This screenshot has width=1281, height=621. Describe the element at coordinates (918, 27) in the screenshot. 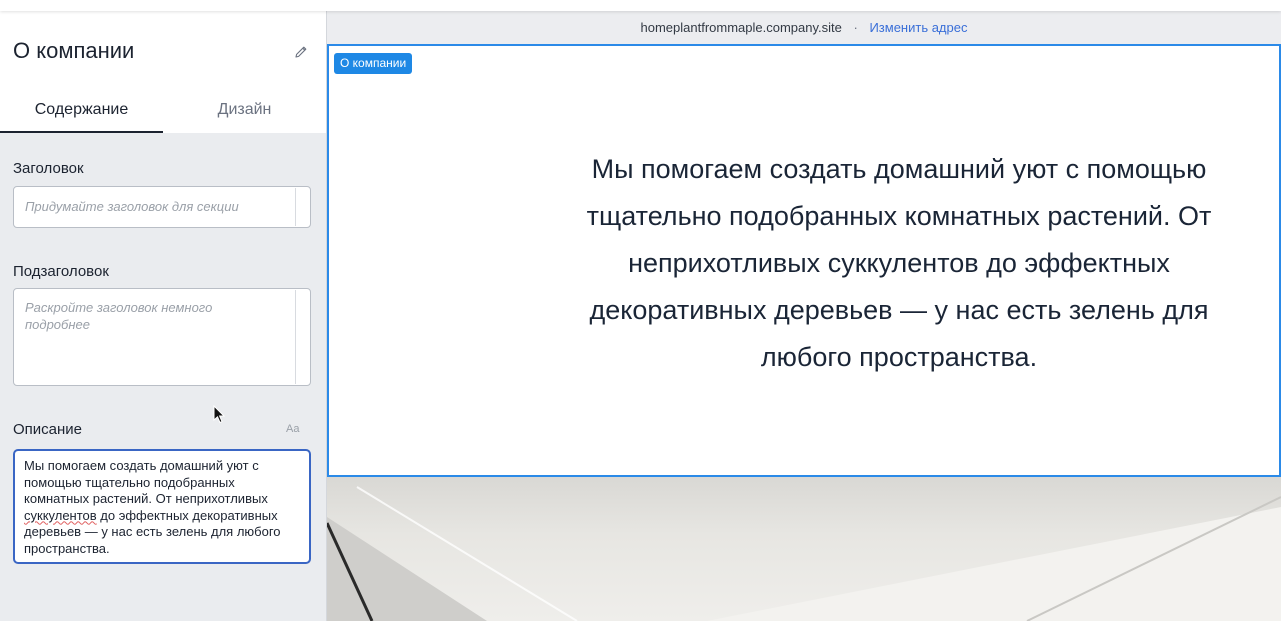

I see `change-address-link: Изменить адрес` at that location.